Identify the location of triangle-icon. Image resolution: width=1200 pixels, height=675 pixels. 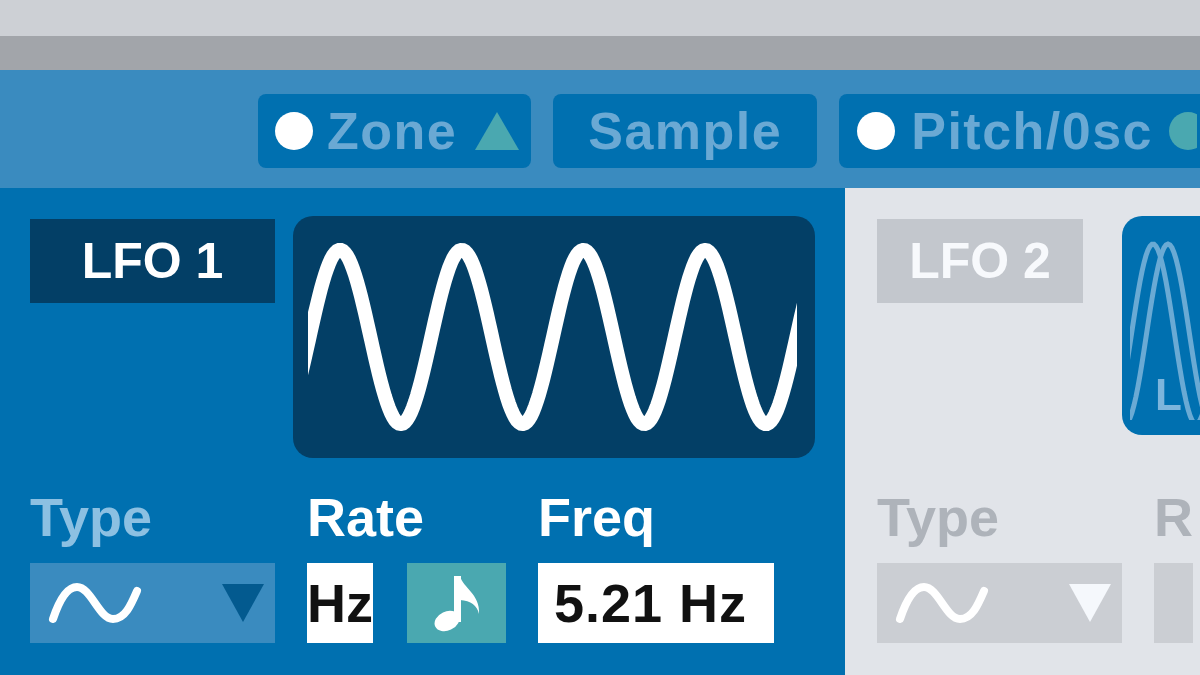
(497, 131).